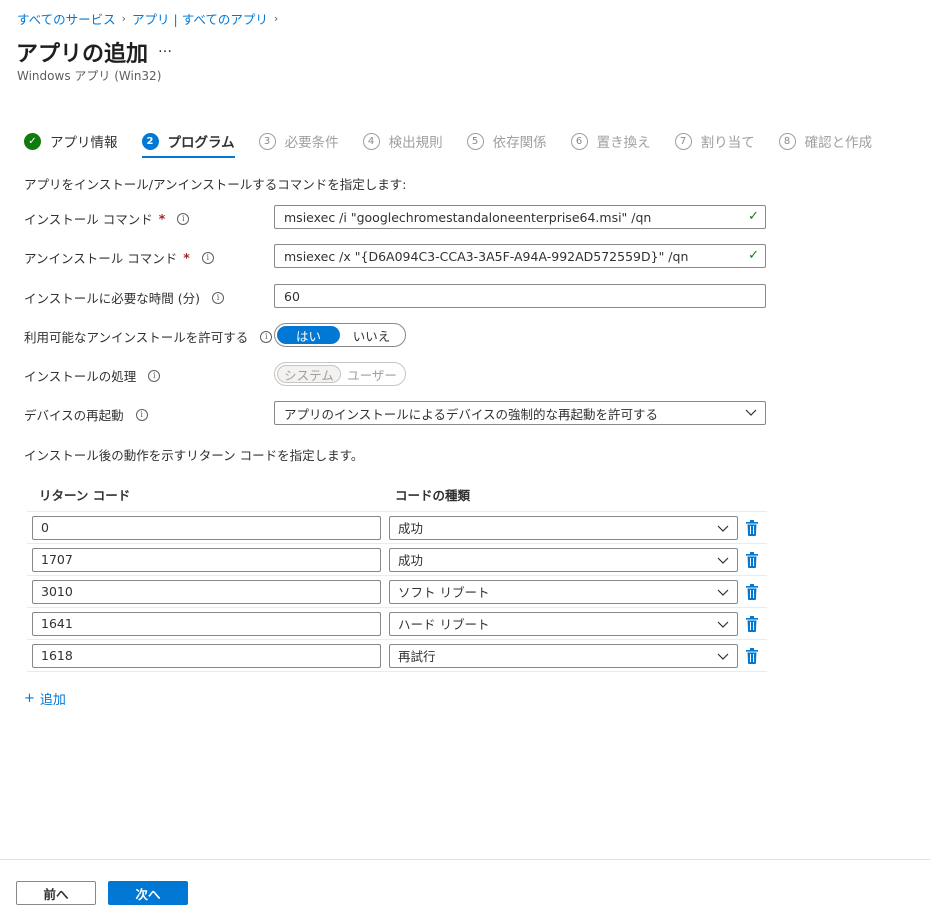 The width and height of the screenshot is (930, 918). Describe the element at coordinates (444, 624) in the screenshot. I see `code-type-value: ハード リブート` at that location.